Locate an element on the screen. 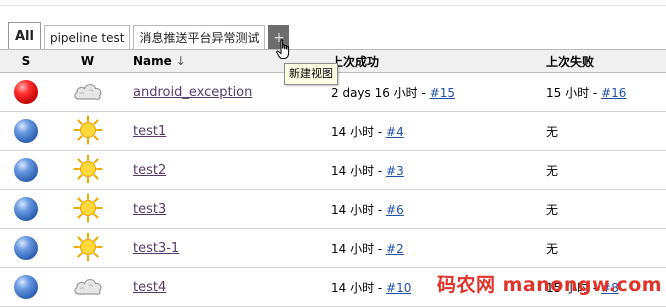 The width and height of the screenshot is (666, 307). last-success-cell: 2 days 16 小时 - #15 is located at coordinates (438, 92).